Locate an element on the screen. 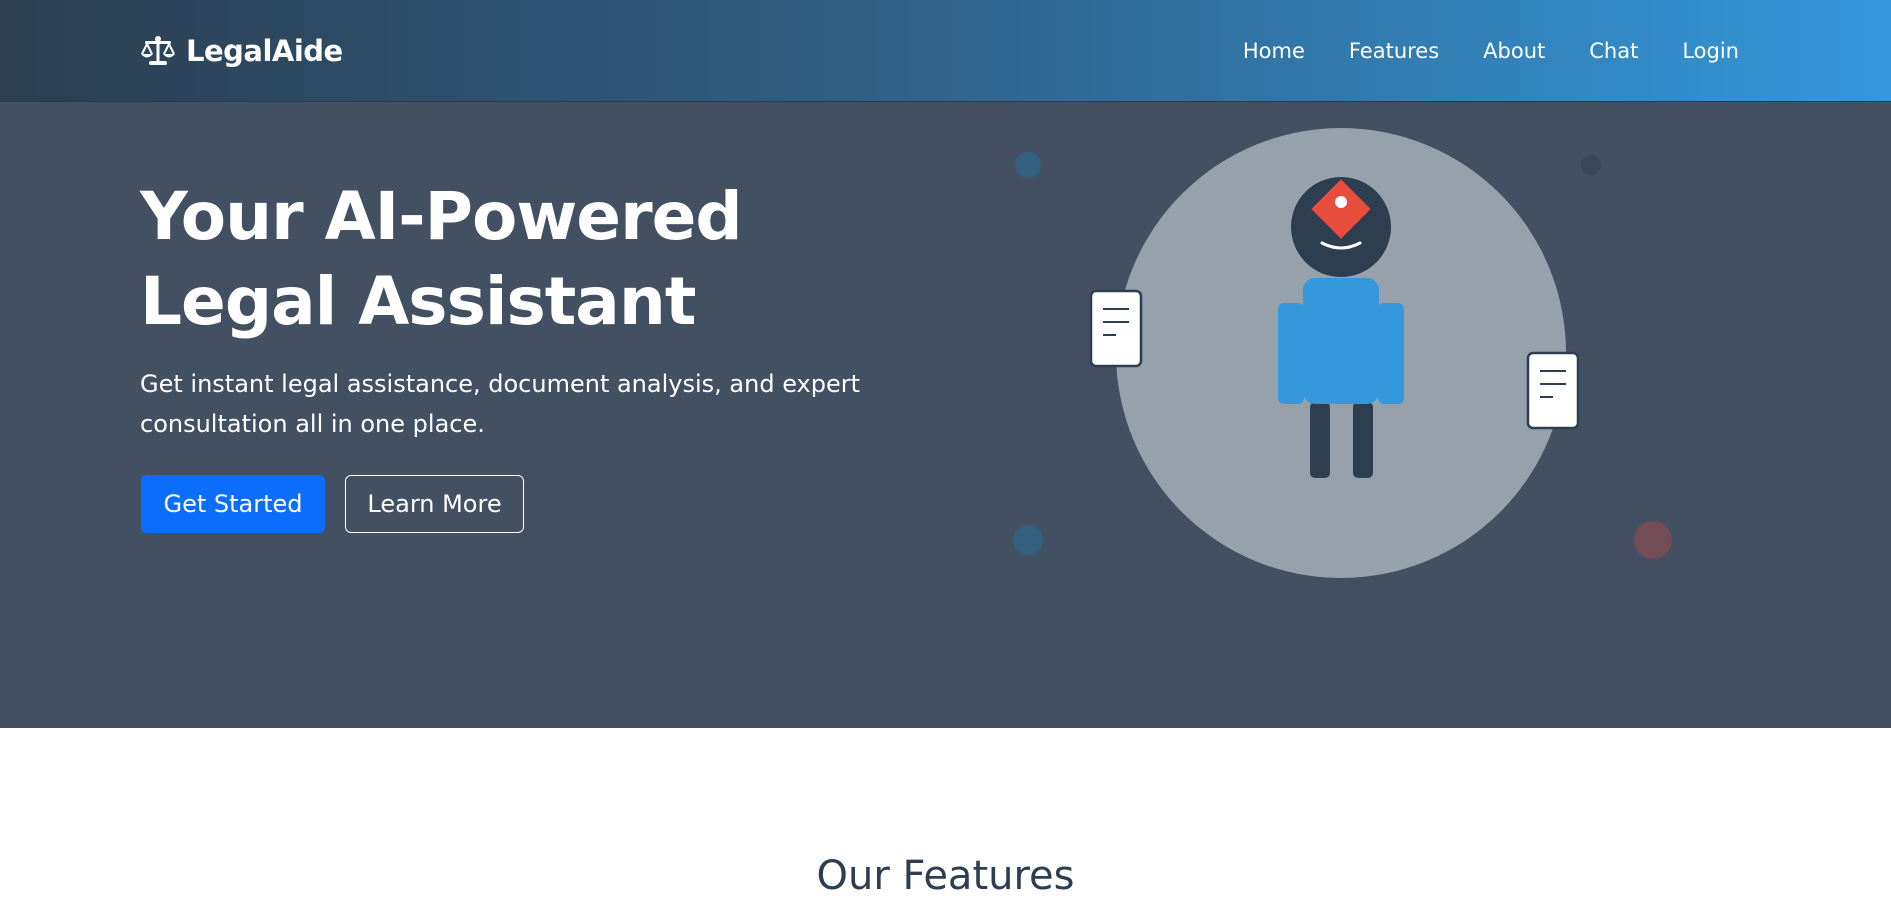 The width and height of the screenshot is (1891, 907). get-started-button: Get Started is located at coordinates (233, 504).